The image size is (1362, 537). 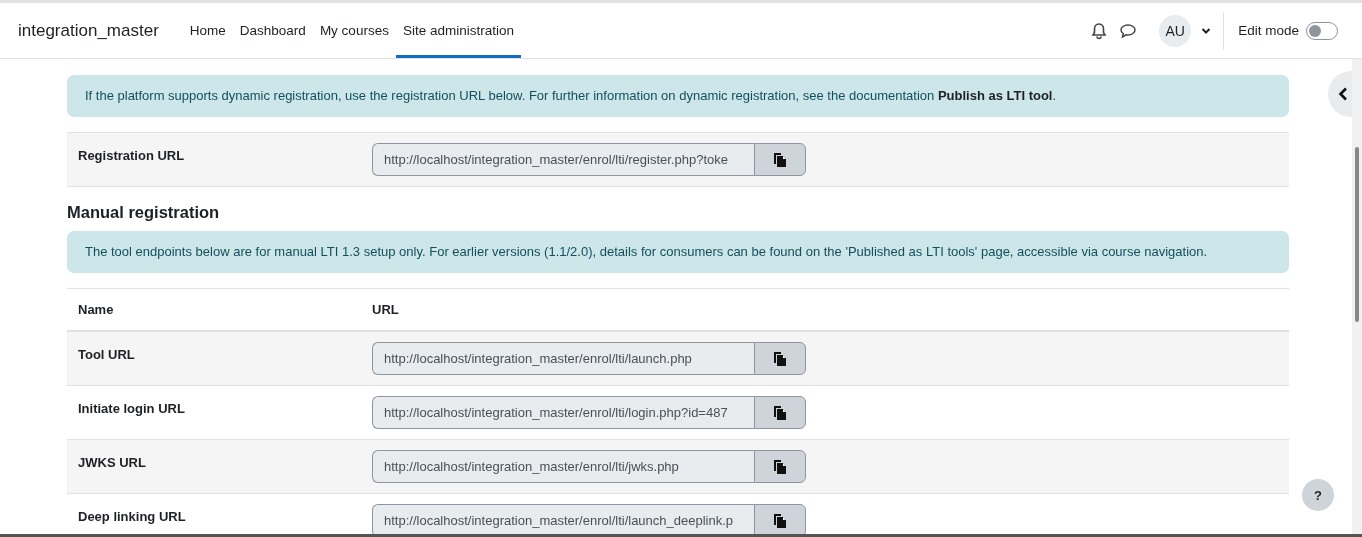 I want to click on nav-link: Site administration, so click(x=458, y=30).